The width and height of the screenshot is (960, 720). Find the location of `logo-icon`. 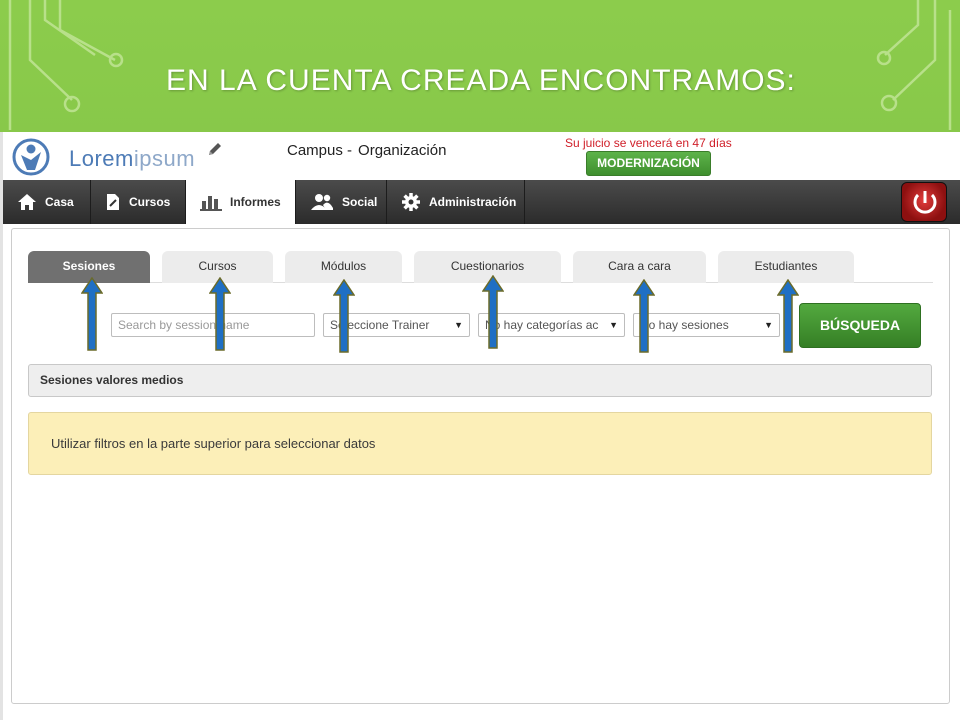

logo-icon is located at coordinates (31, 157).